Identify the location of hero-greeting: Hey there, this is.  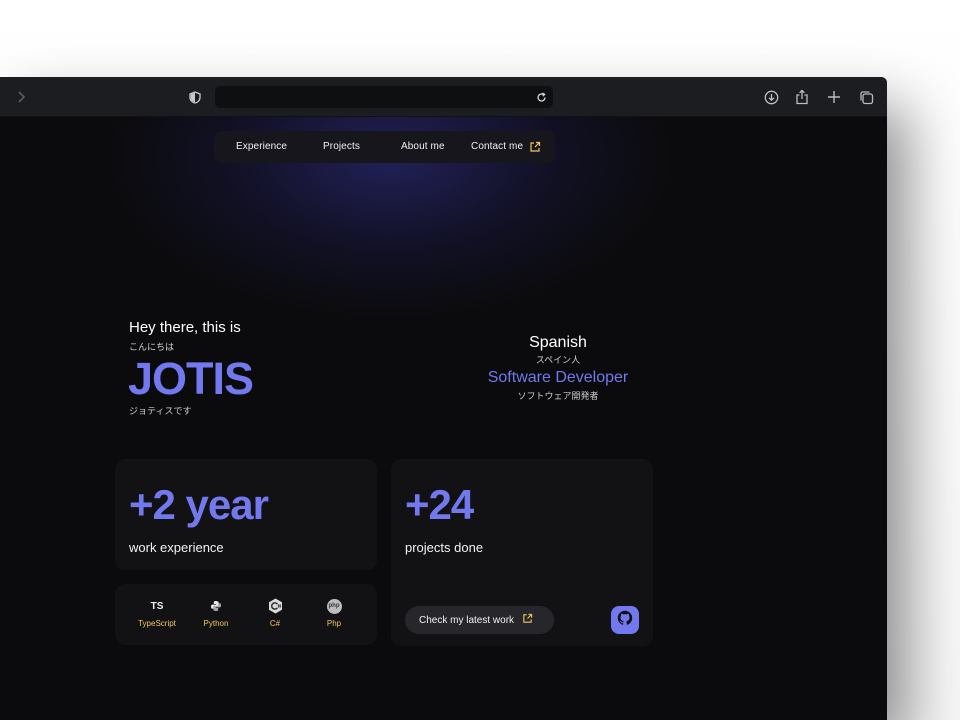
(185, 327).